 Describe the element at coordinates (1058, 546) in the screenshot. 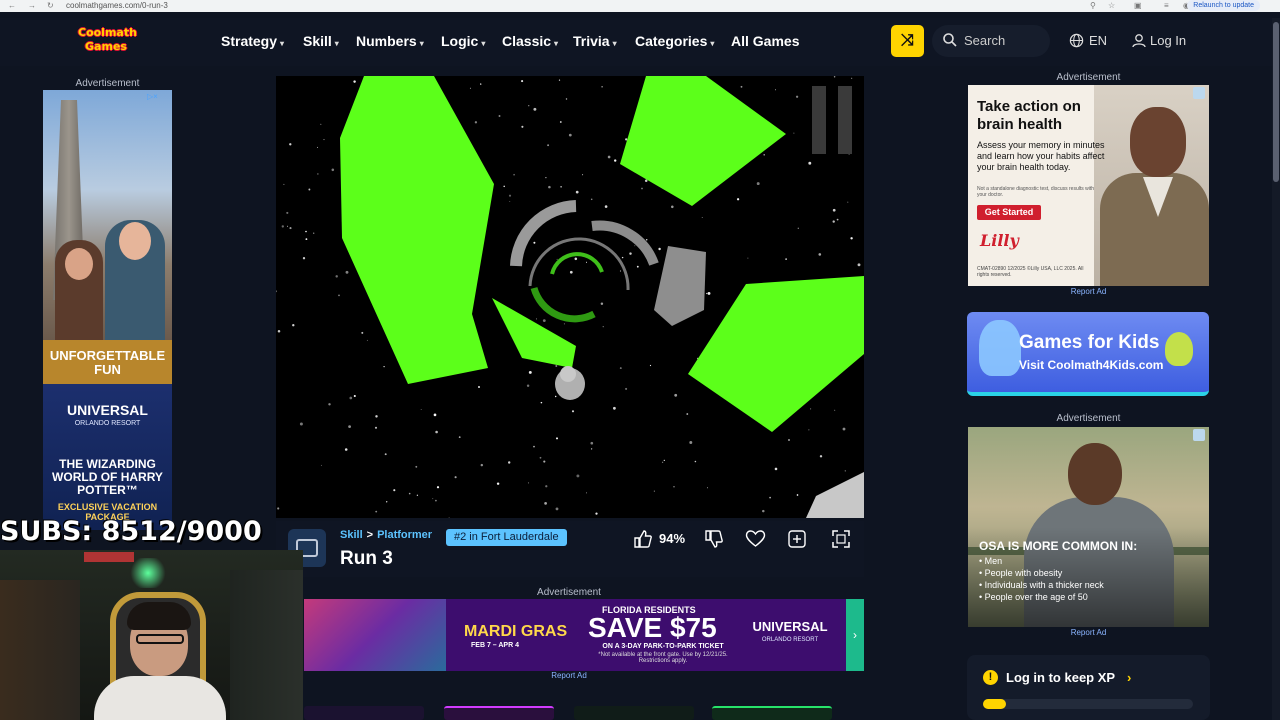

I see `ad-headline: OSA IS MORE COMMON IN:` at that location.